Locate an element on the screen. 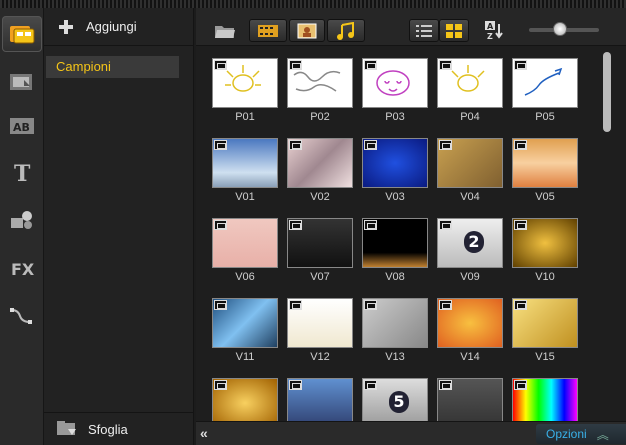  thumbnail-caption: V01 is located at coordinates (245, 197).